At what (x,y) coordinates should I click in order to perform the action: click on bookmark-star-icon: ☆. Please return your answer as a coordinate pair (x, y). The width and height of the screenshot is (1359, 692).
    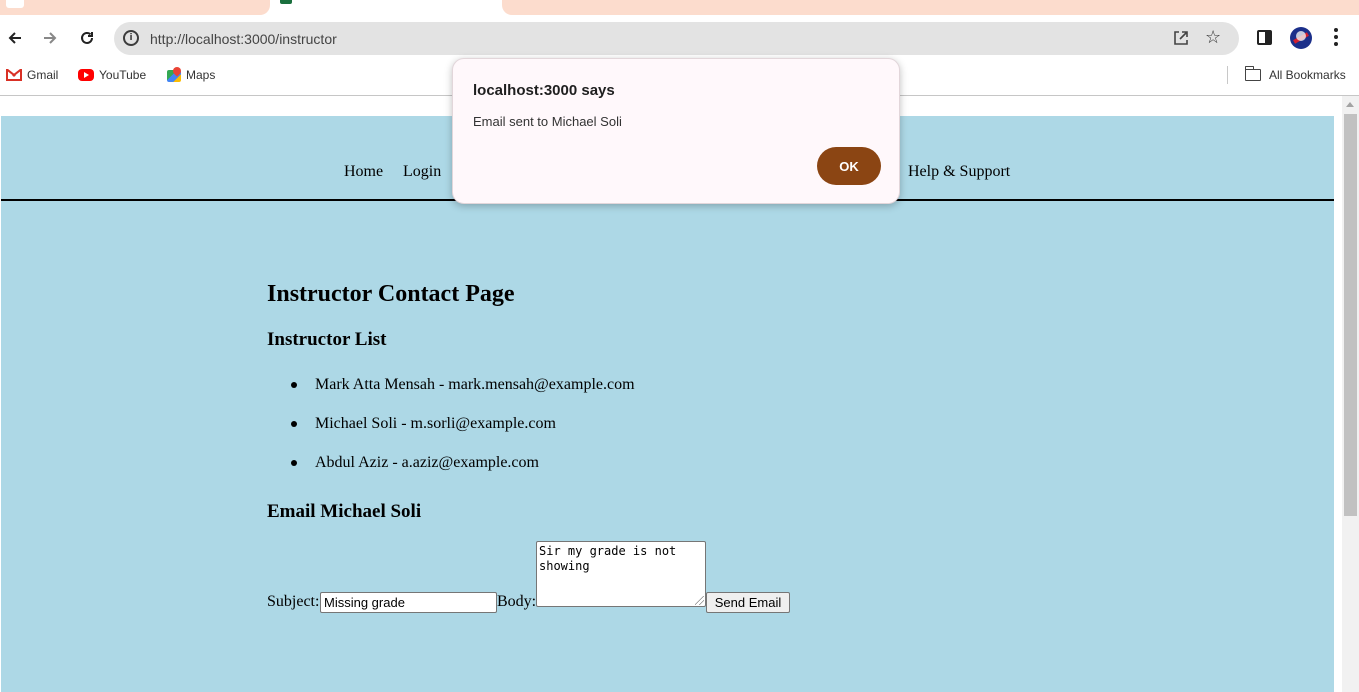
    Looking at the image, I should click on (1213, 38).